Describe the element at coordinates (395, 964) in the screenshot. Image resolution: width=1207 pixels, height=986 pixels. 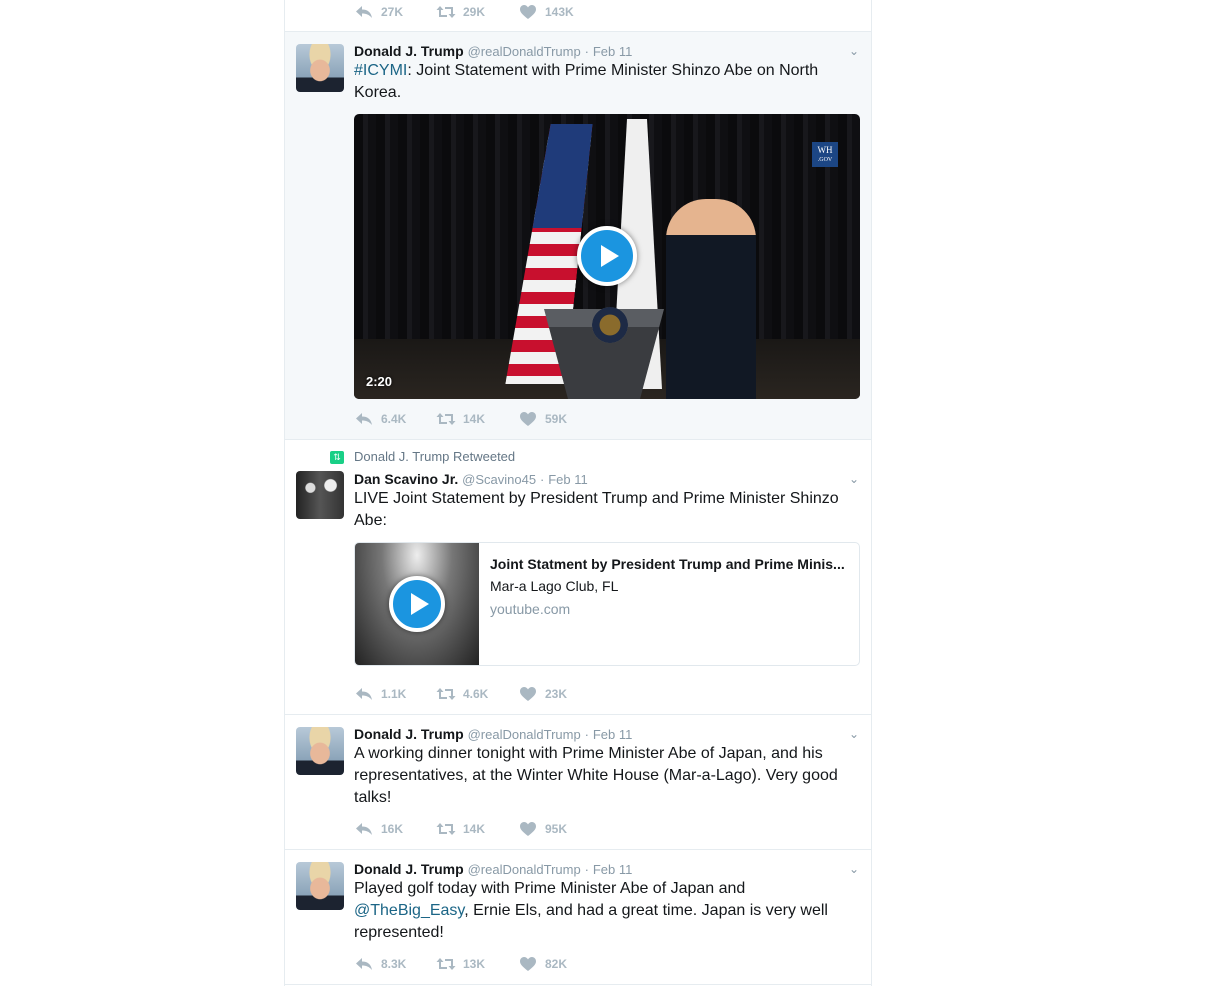
I see `reply-button: 8.3K` at that location.